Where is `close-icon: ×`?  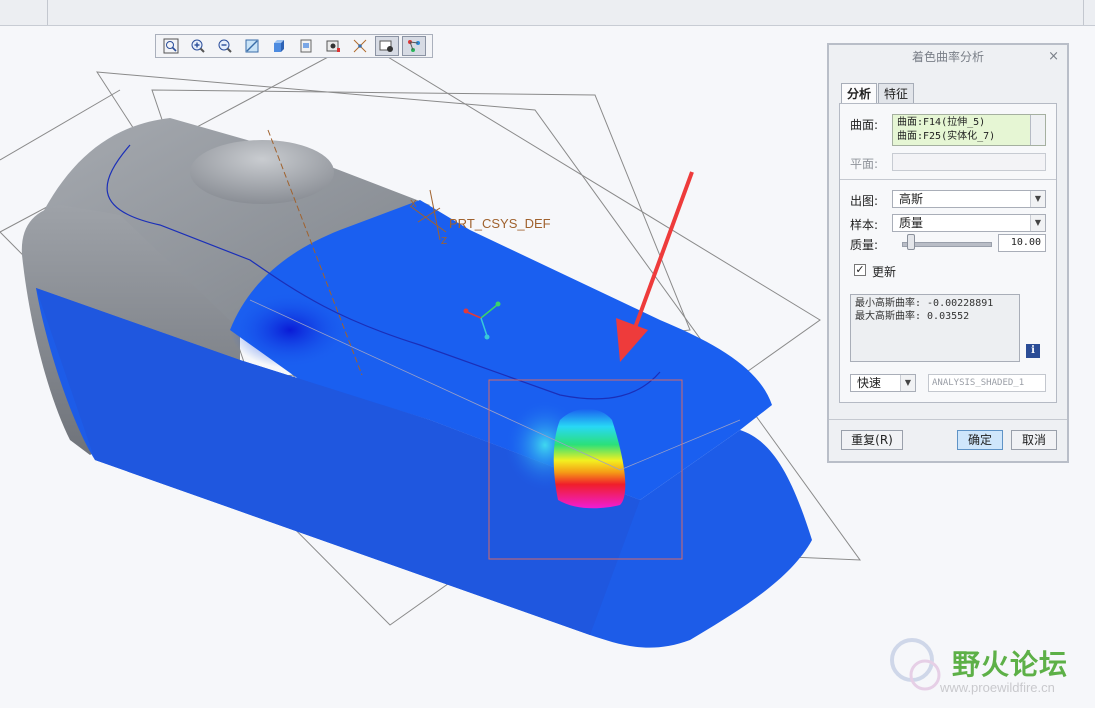 close-icon: × is located at coordinates (1053, 57).